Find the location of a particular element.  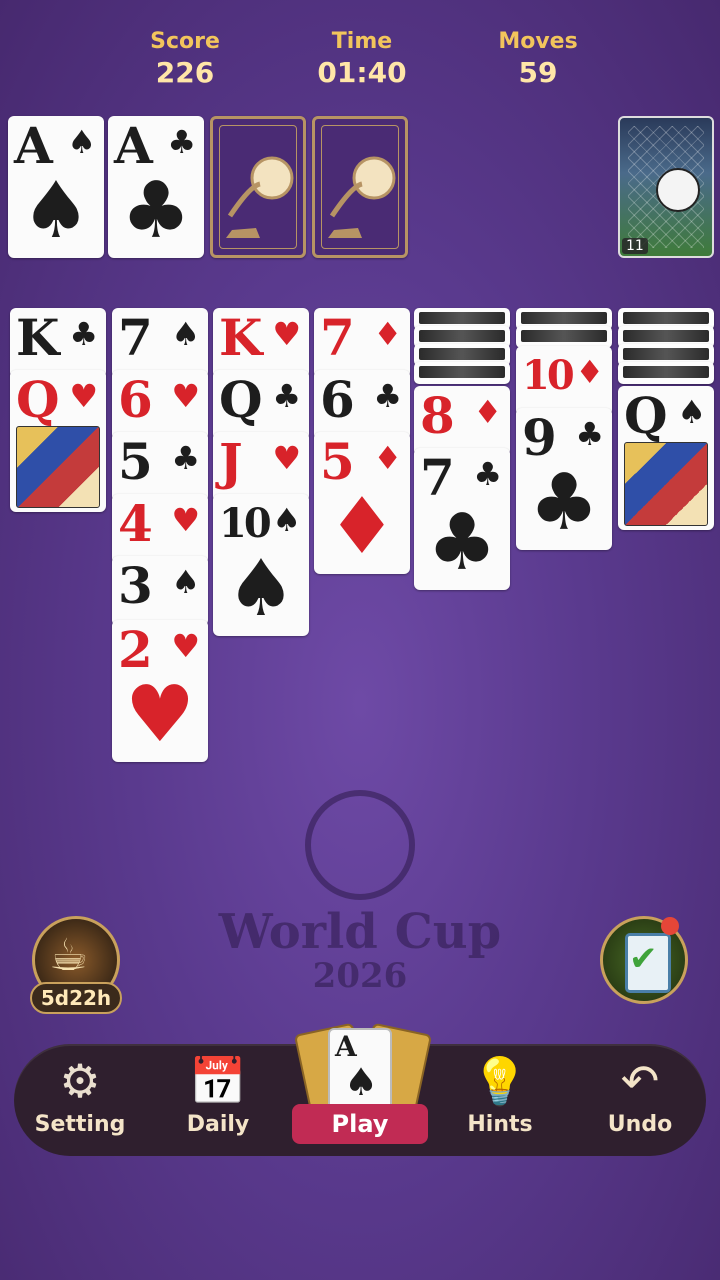

score-stat: Score 226 is located at coordinates (185, 59).